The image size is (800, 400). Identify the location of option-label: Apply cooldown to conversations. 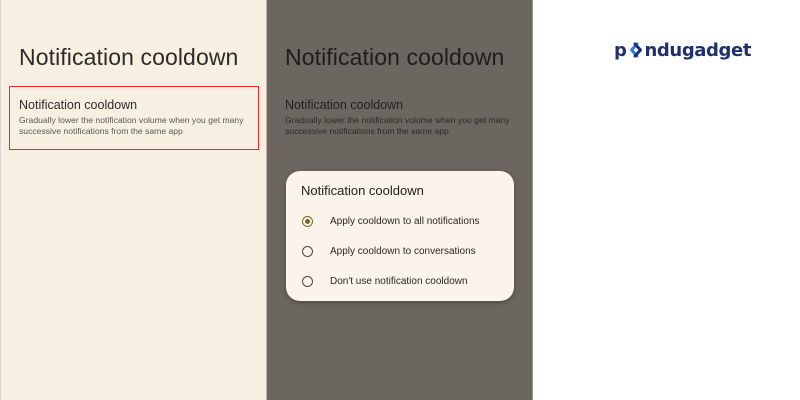
(403, 251).